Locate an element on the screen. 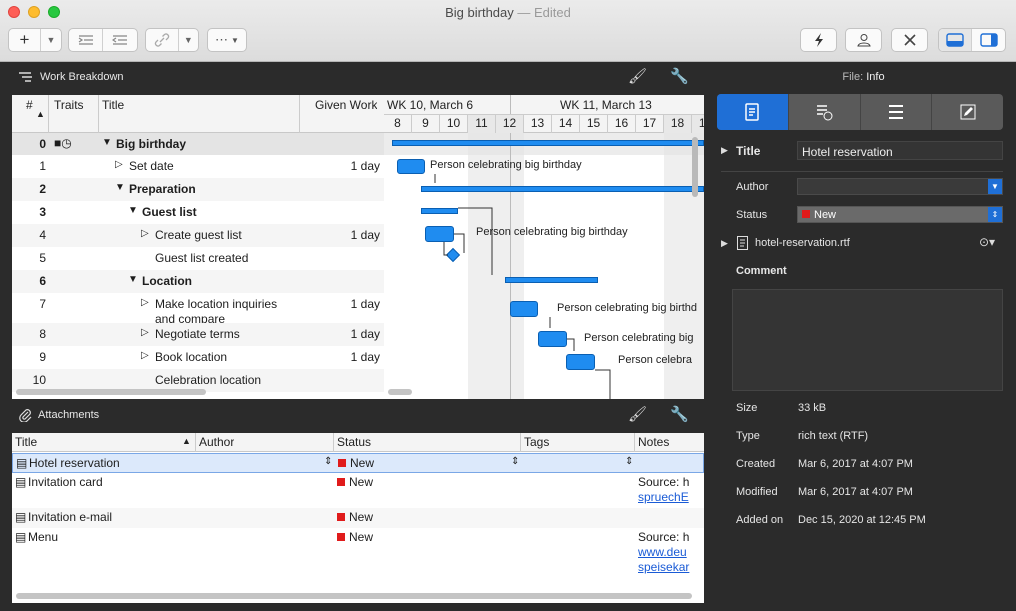 The width and height of the screenshot is (1016, 611). title-label: Title is located at coordinates (748, 151).